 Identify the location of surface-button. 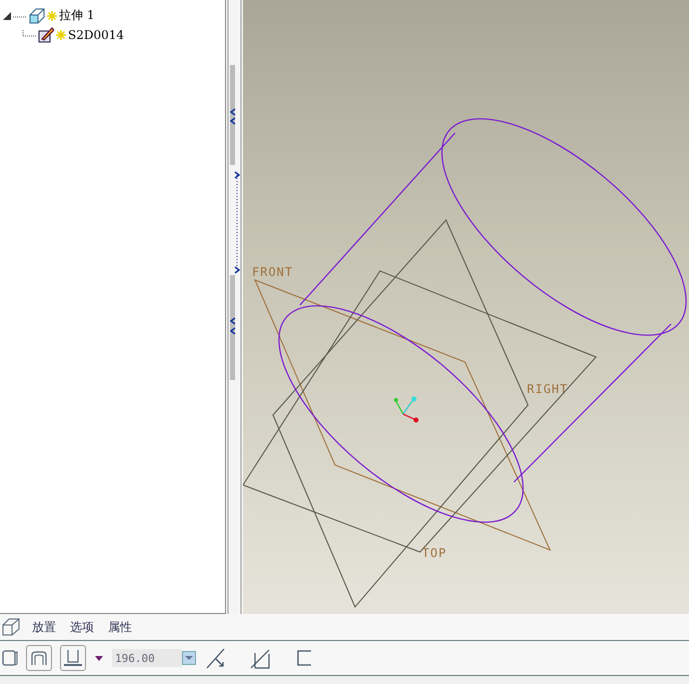
(39, 658).